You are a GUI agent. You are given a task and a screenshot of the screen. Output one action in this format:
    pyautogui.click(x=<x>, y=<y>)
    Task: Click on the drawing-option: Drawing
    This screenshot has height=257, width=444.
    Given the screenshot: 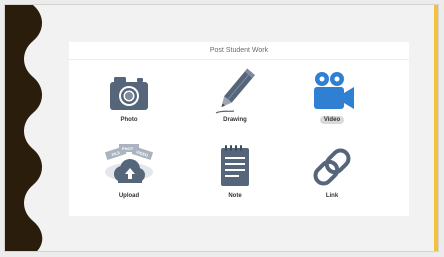 What is the action you would take?
    pyautogui.click(x=235, y=100)
    